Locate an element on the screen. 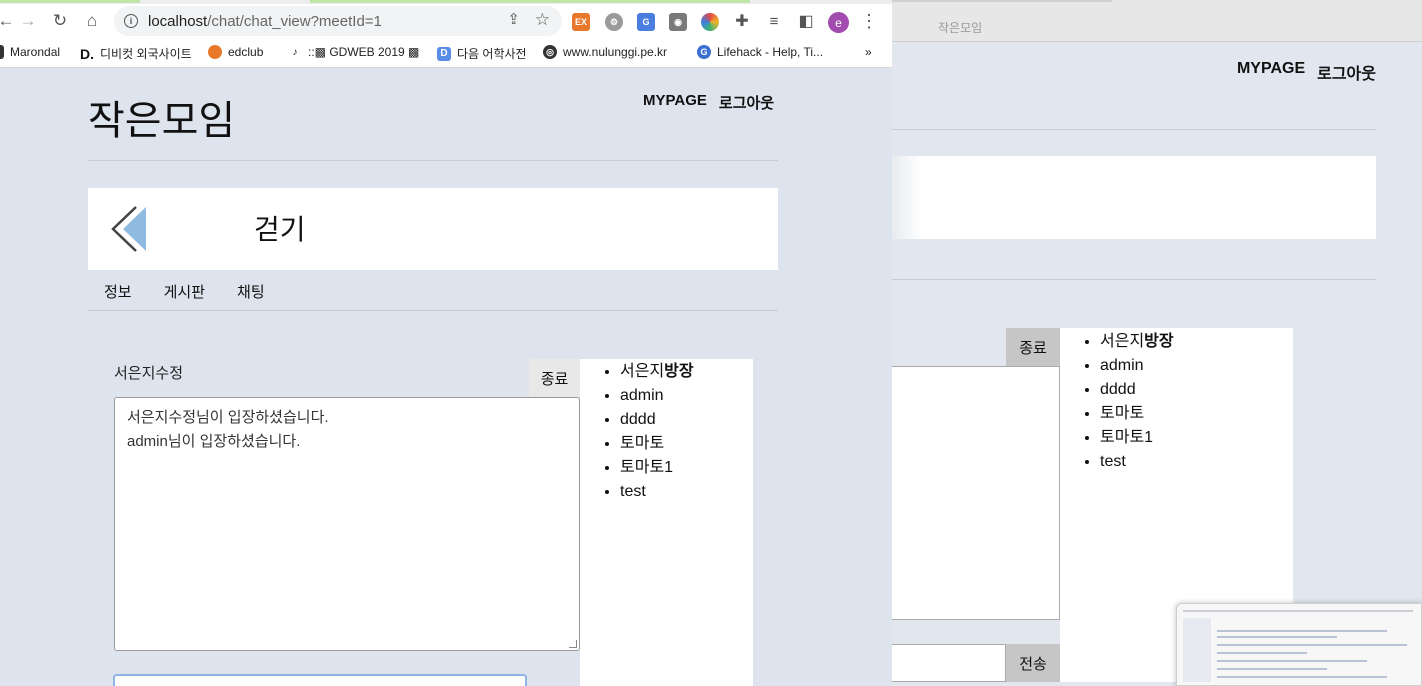  message-input is located at coordinates (320, 680).